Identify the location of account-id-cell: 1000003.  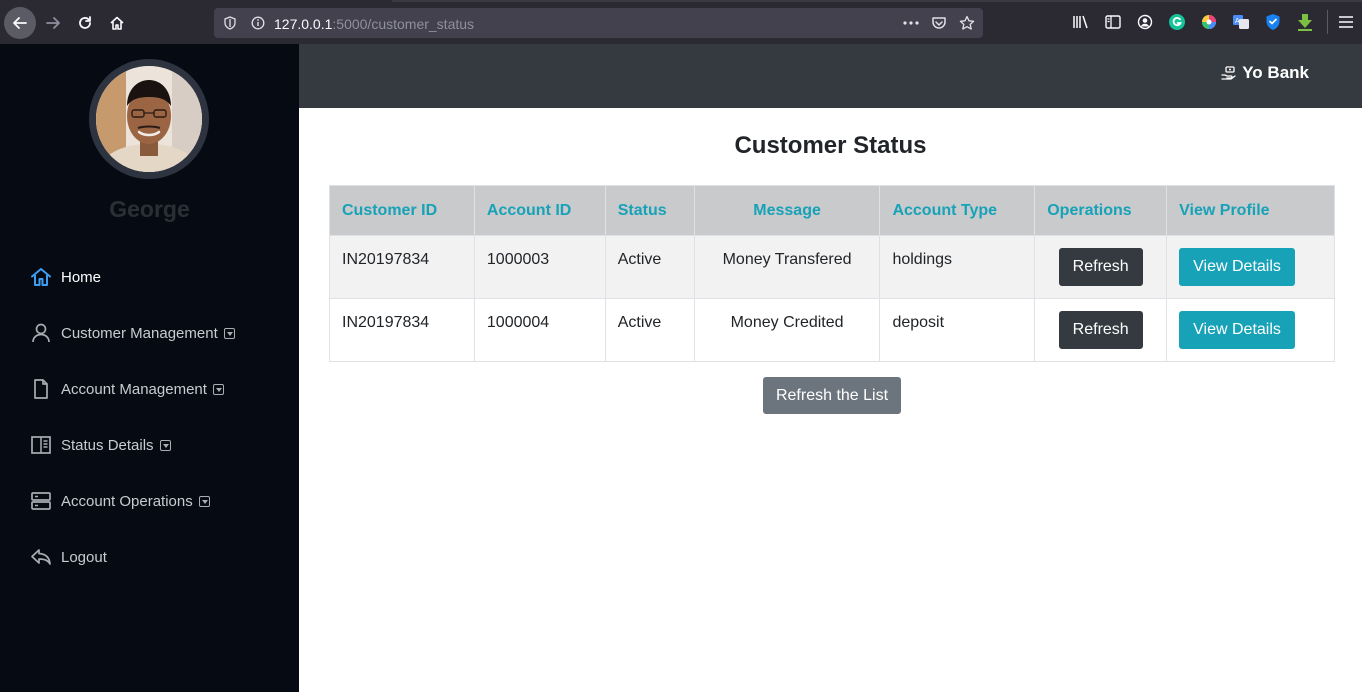
(539, 267).